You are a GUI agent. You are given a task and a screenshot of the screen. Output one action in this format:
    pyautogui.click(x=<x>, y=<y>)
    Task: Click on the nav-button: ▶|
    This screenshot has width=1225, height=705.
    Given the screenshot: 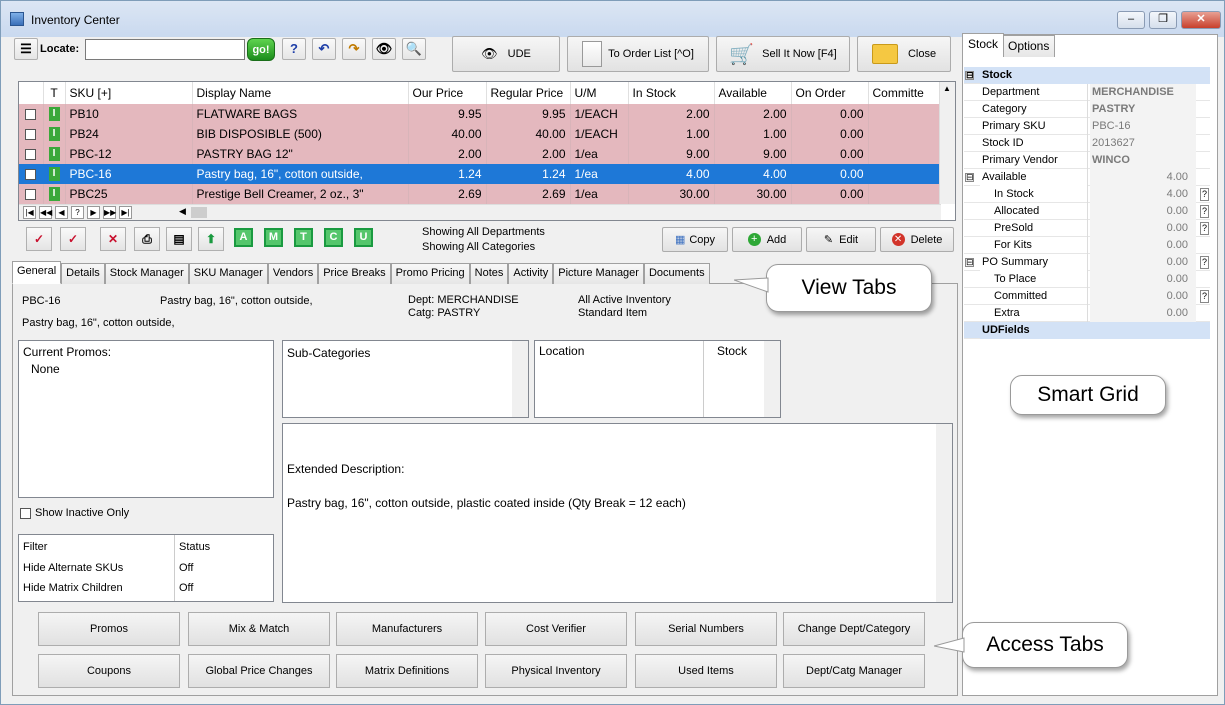 What is the action you would take?
    pyautogui.click(x=125, y=212)
    